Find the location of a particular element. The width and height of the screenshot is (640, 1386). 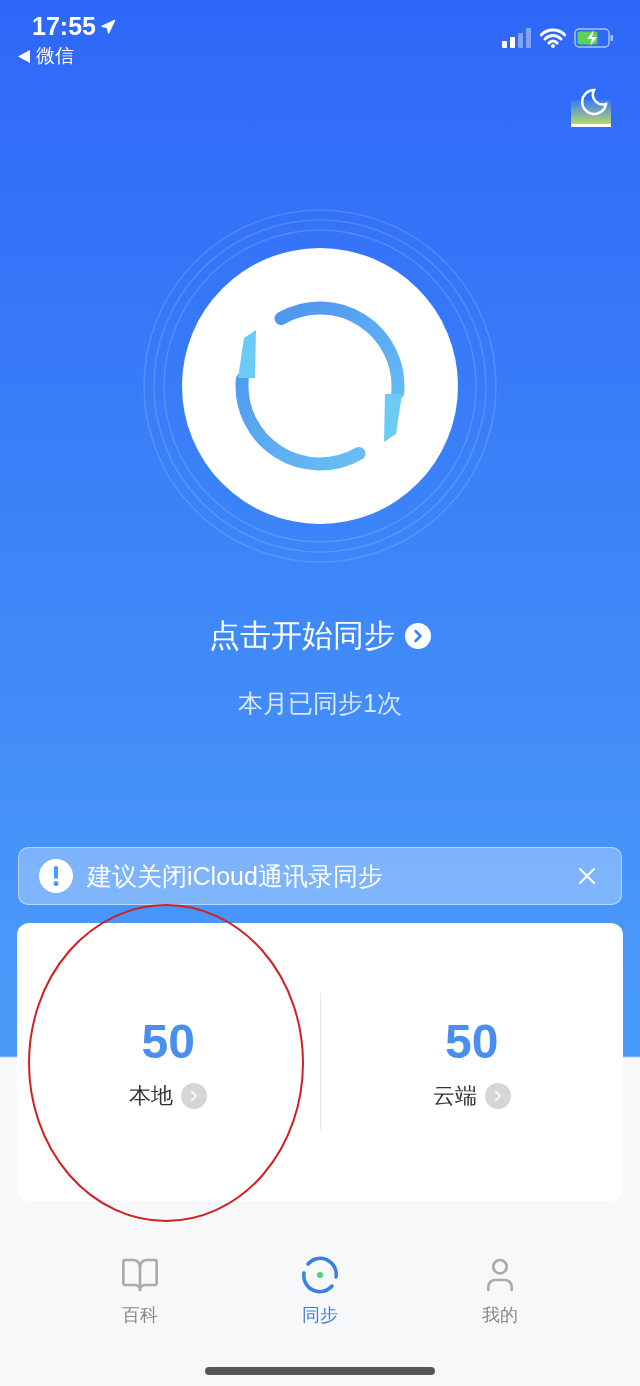

signal-icon is located at coordinates (517, 38).